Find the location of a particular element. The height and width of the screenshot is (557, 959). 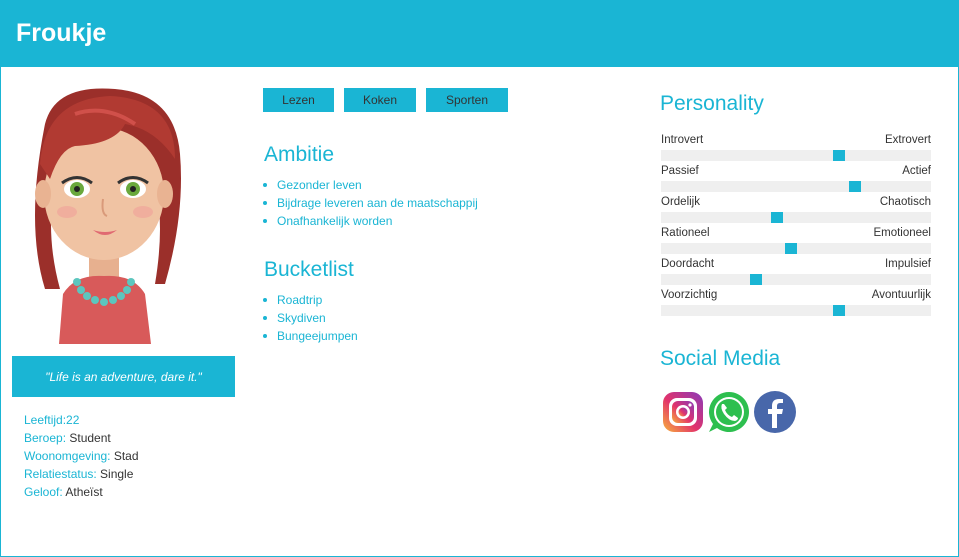

trait-right-label: Impulsief is located at coordinates (907, 264).